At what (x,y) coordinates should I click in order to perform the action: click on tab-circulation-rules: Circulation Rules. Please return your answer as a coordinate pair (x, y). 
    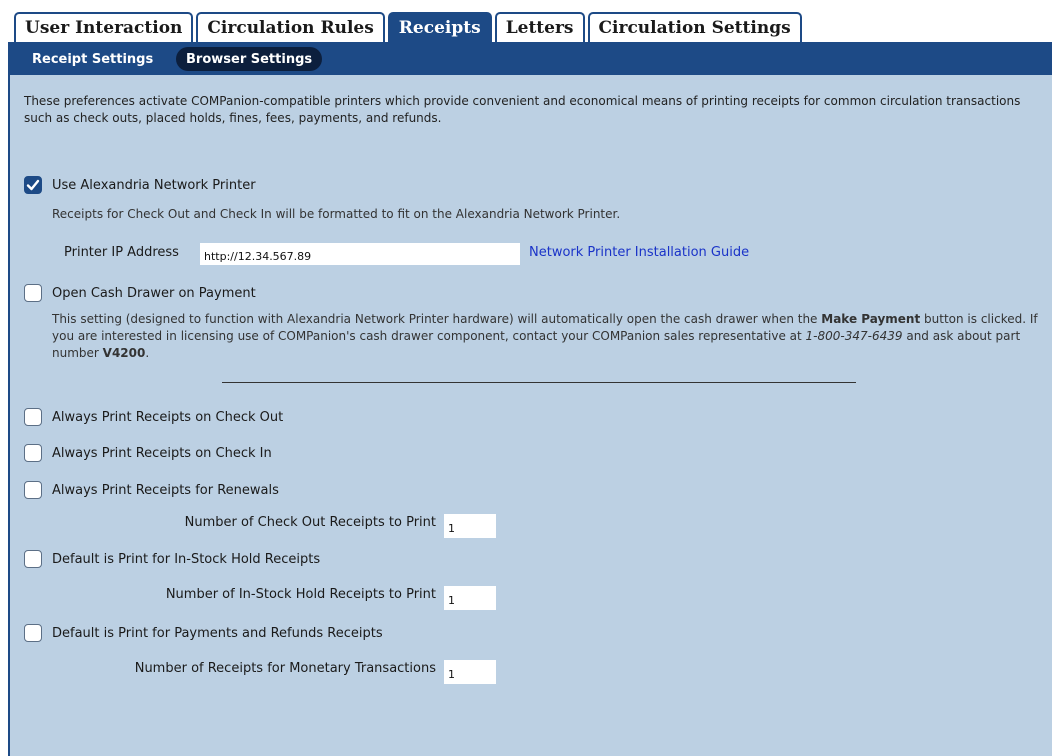
    Looking at the image, I should click on (290, 27).